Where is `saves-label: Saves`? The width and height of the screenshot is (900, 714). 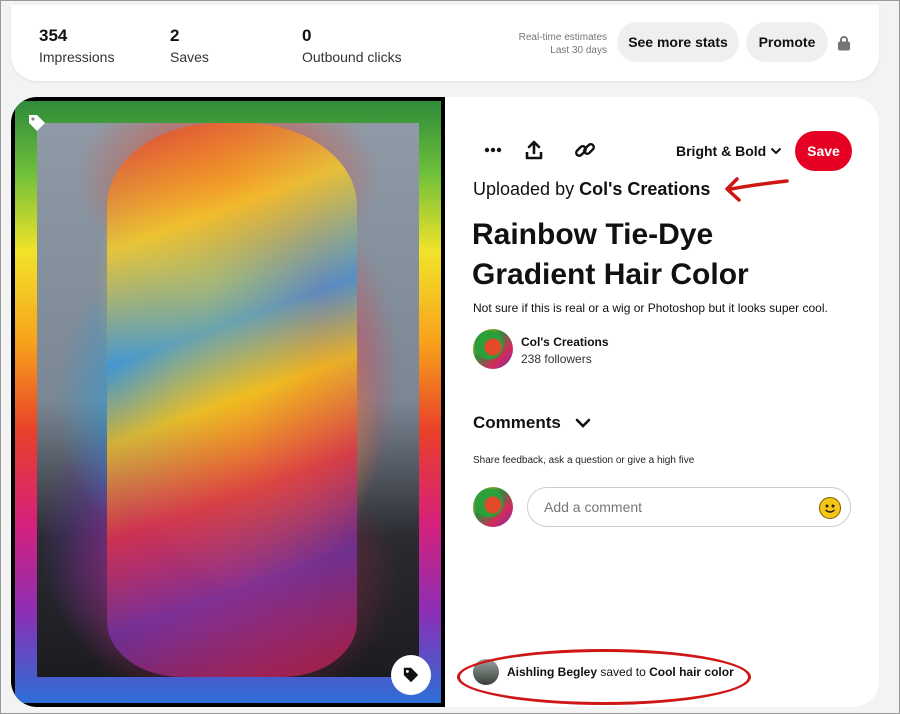 saves-label: Saves is located at coordinates (189, 57).